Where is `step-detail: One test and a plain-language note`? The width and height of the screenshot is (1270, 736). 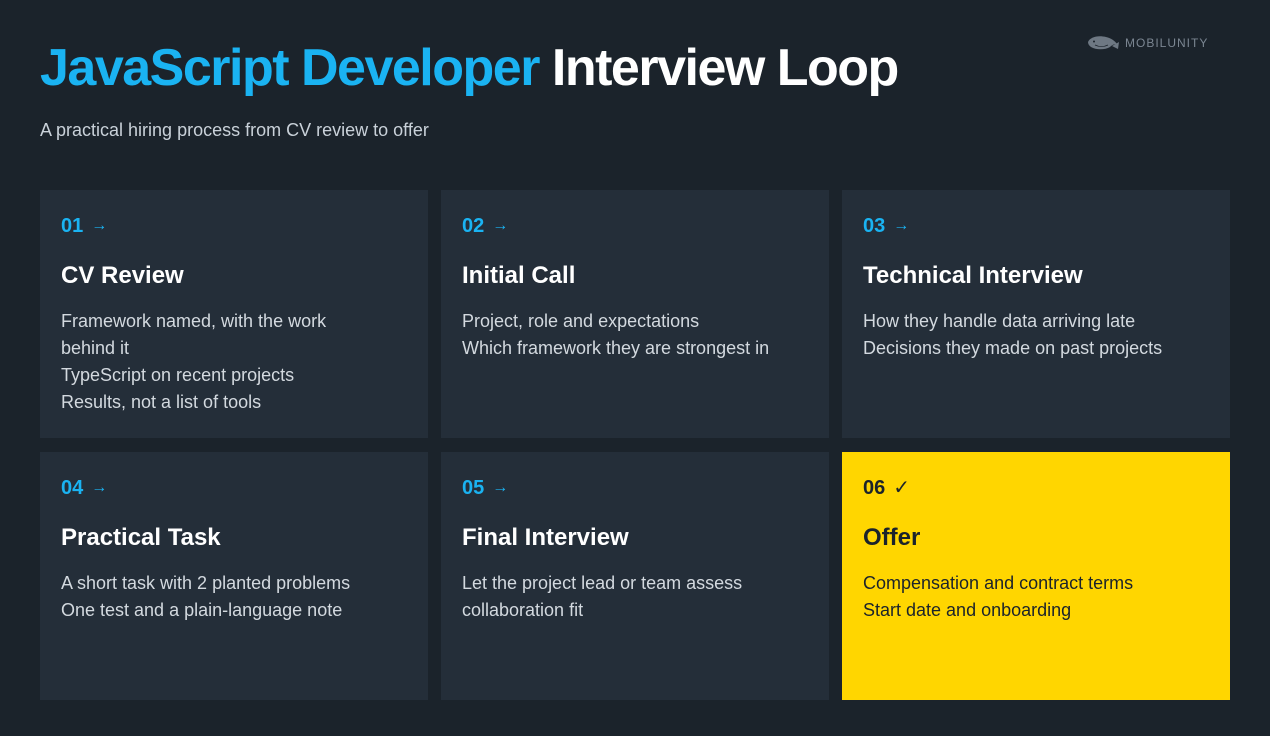 step-detail: One test and a plain-language note is located at coordinates (202, 610).